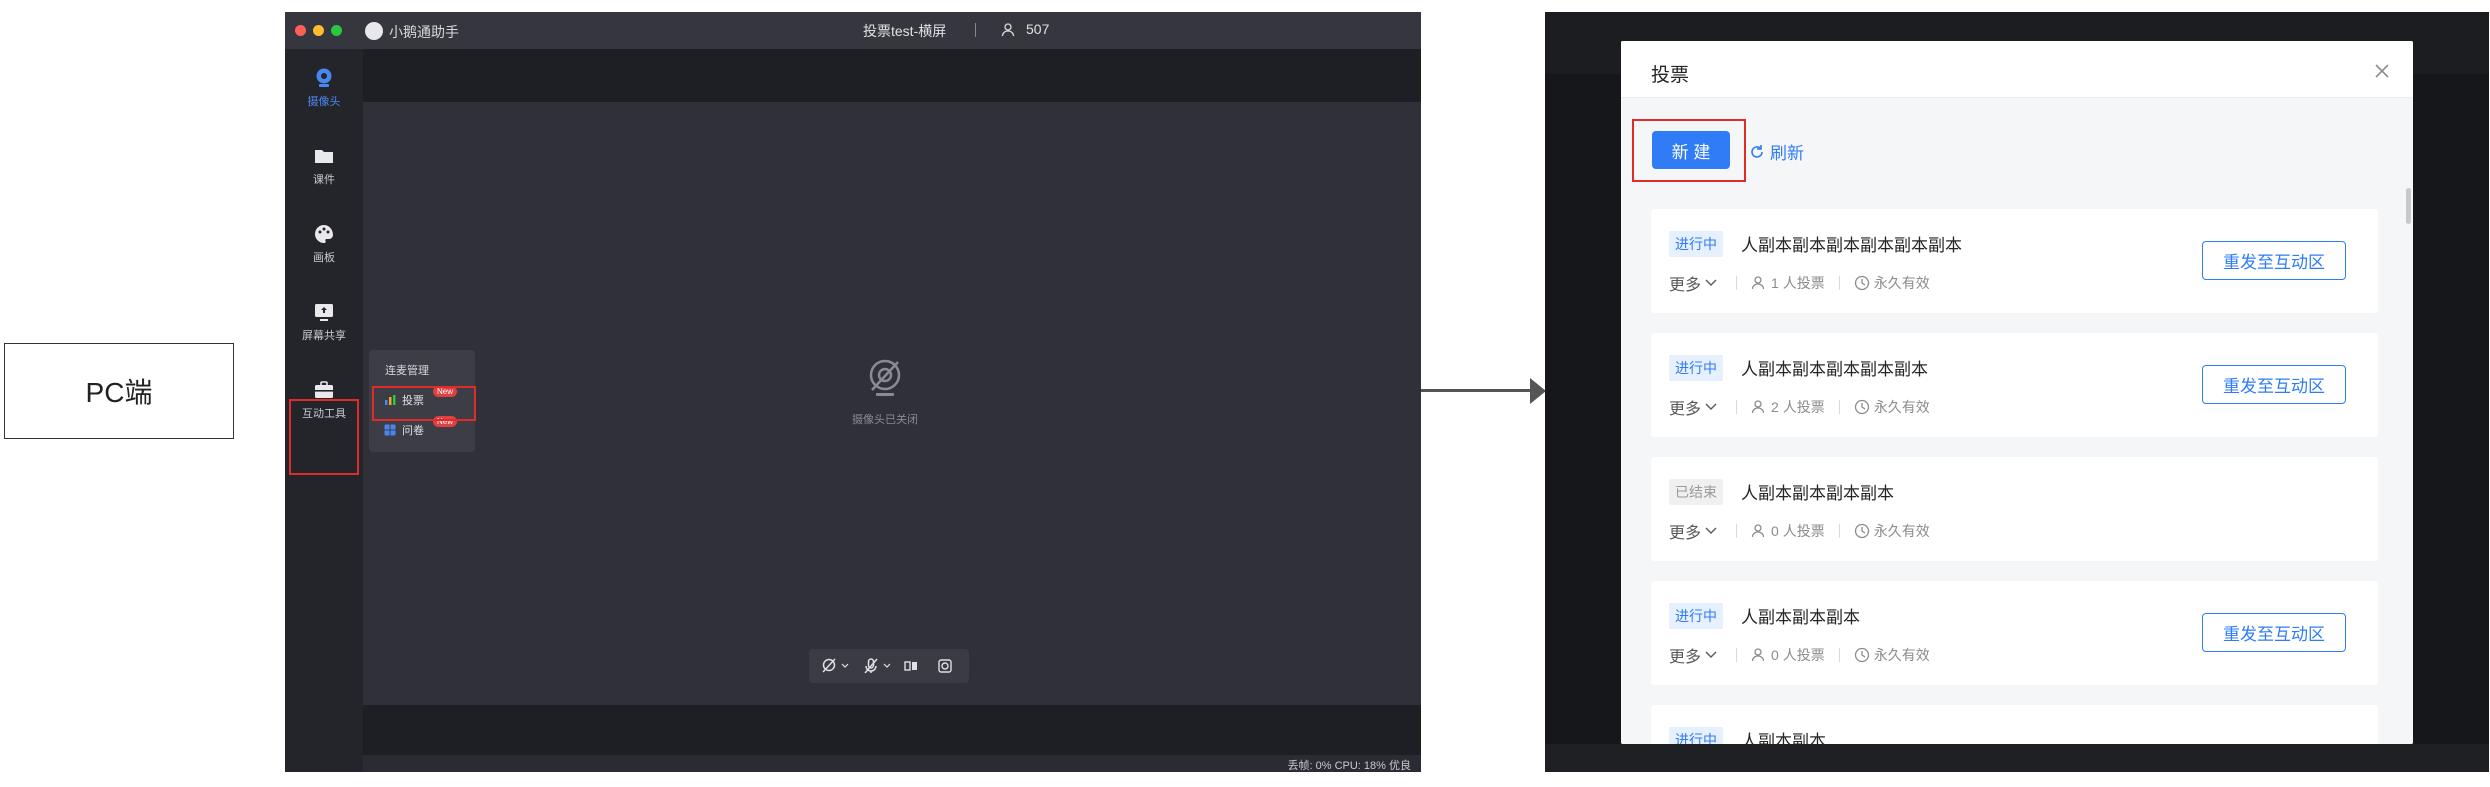  I want to click on refresh-button: 刷新, so click(1776, 151).